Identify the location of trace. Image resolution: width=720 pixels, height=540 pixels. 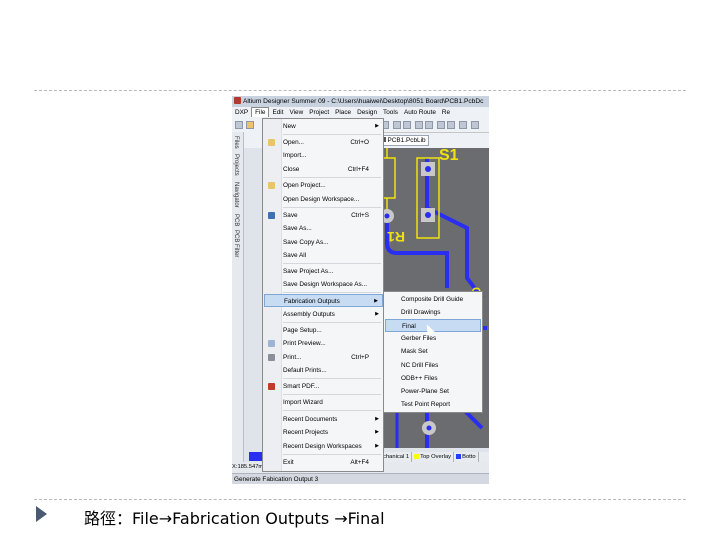
(454, 229).